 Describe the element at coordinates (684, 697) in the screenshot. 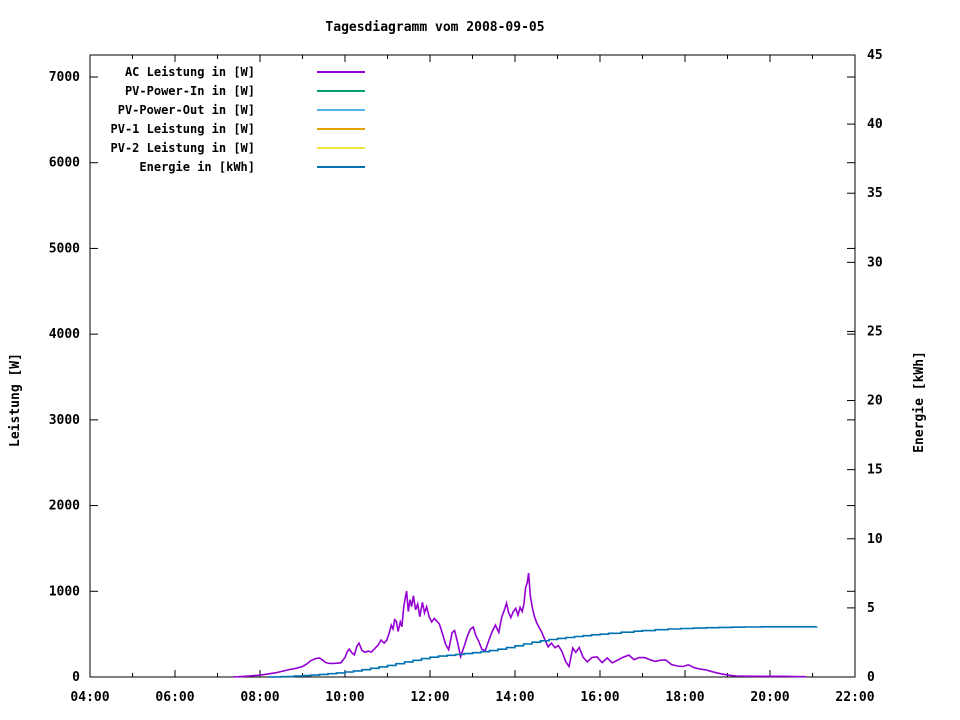

I see `x-tick-label: 18:00` at that location.